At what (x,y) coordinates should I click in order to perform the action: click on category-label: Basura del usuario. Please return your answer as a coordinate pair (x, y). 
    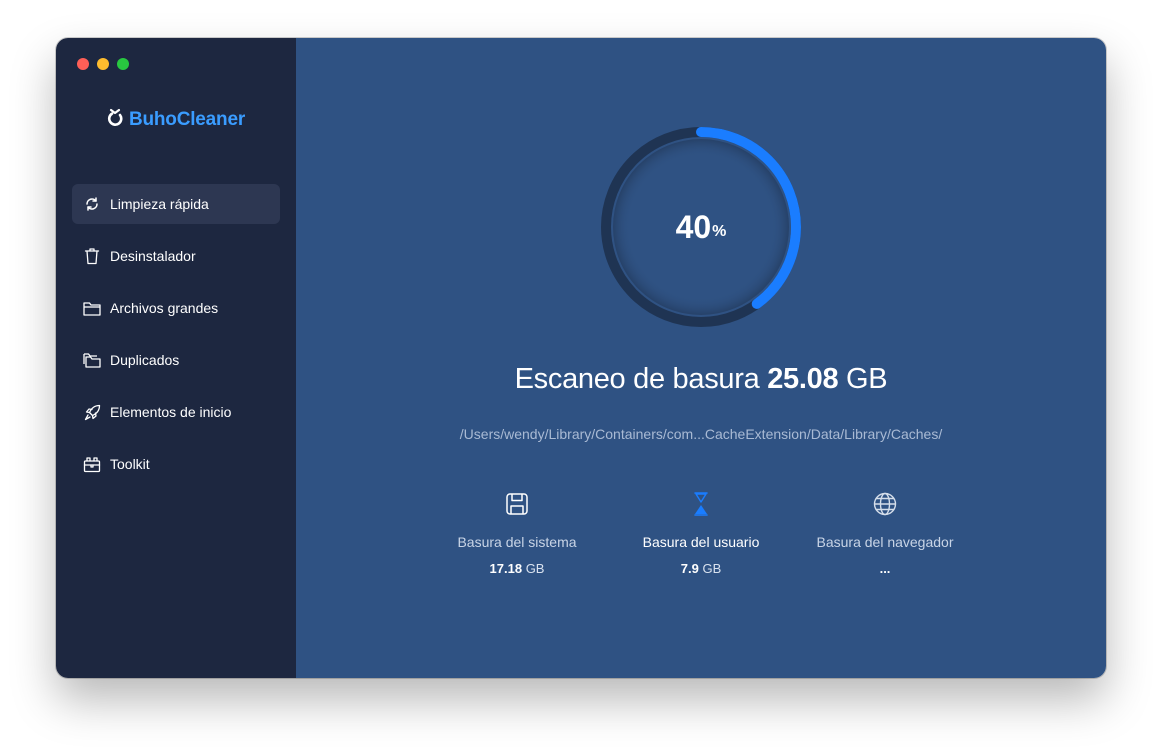
    Looking at the image, I should click on (701, 542).